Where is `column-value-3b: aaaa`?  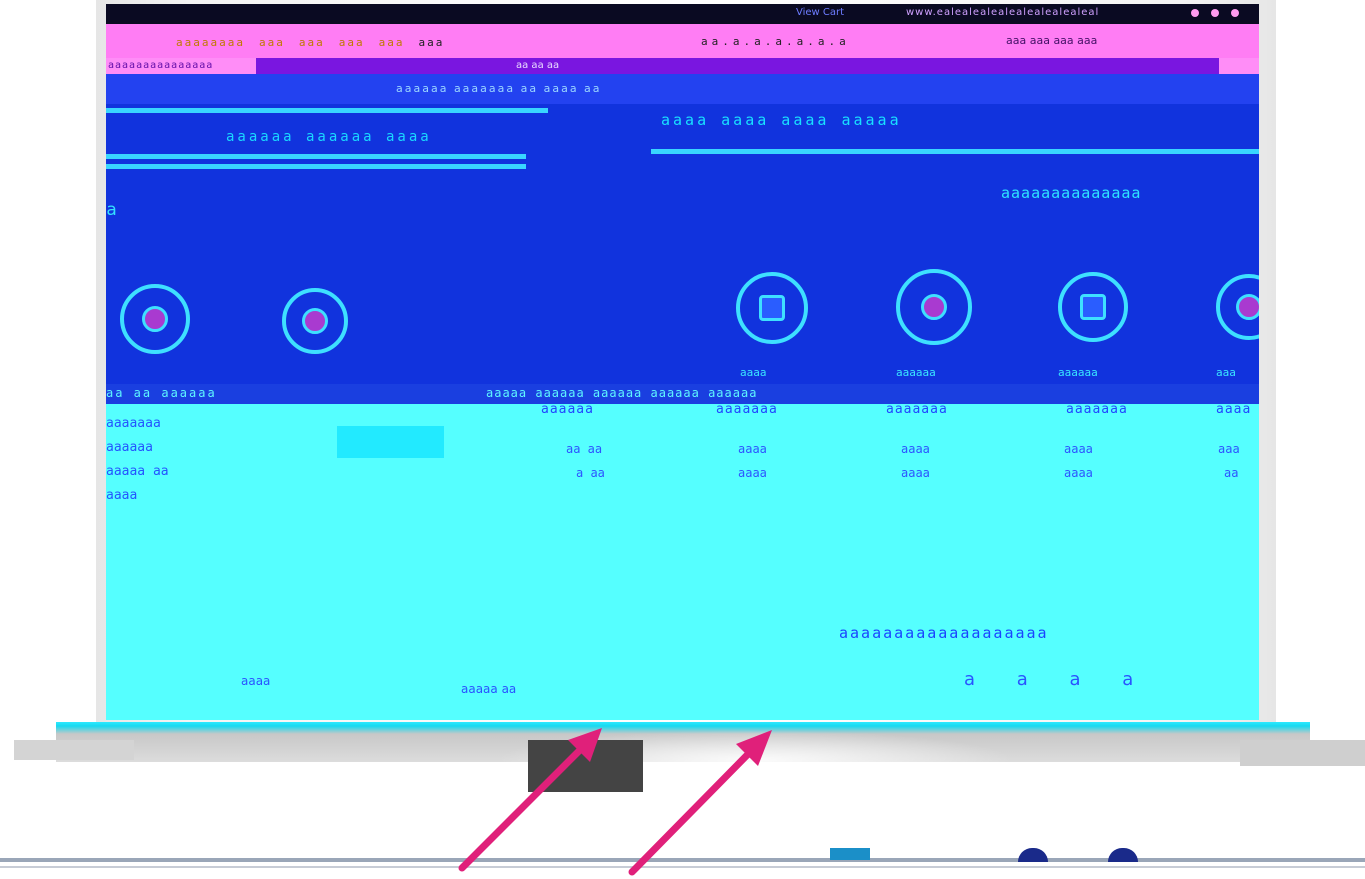
column-value-3b: aaaa is located at coordinates (915, 473).